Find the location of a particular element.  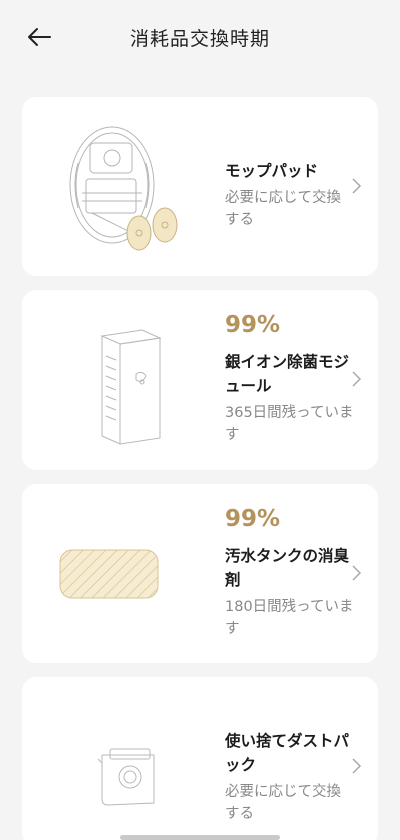

card-text: 使い捨てダストパック 必要に応じて交換する is located at coordinates (290, 777).